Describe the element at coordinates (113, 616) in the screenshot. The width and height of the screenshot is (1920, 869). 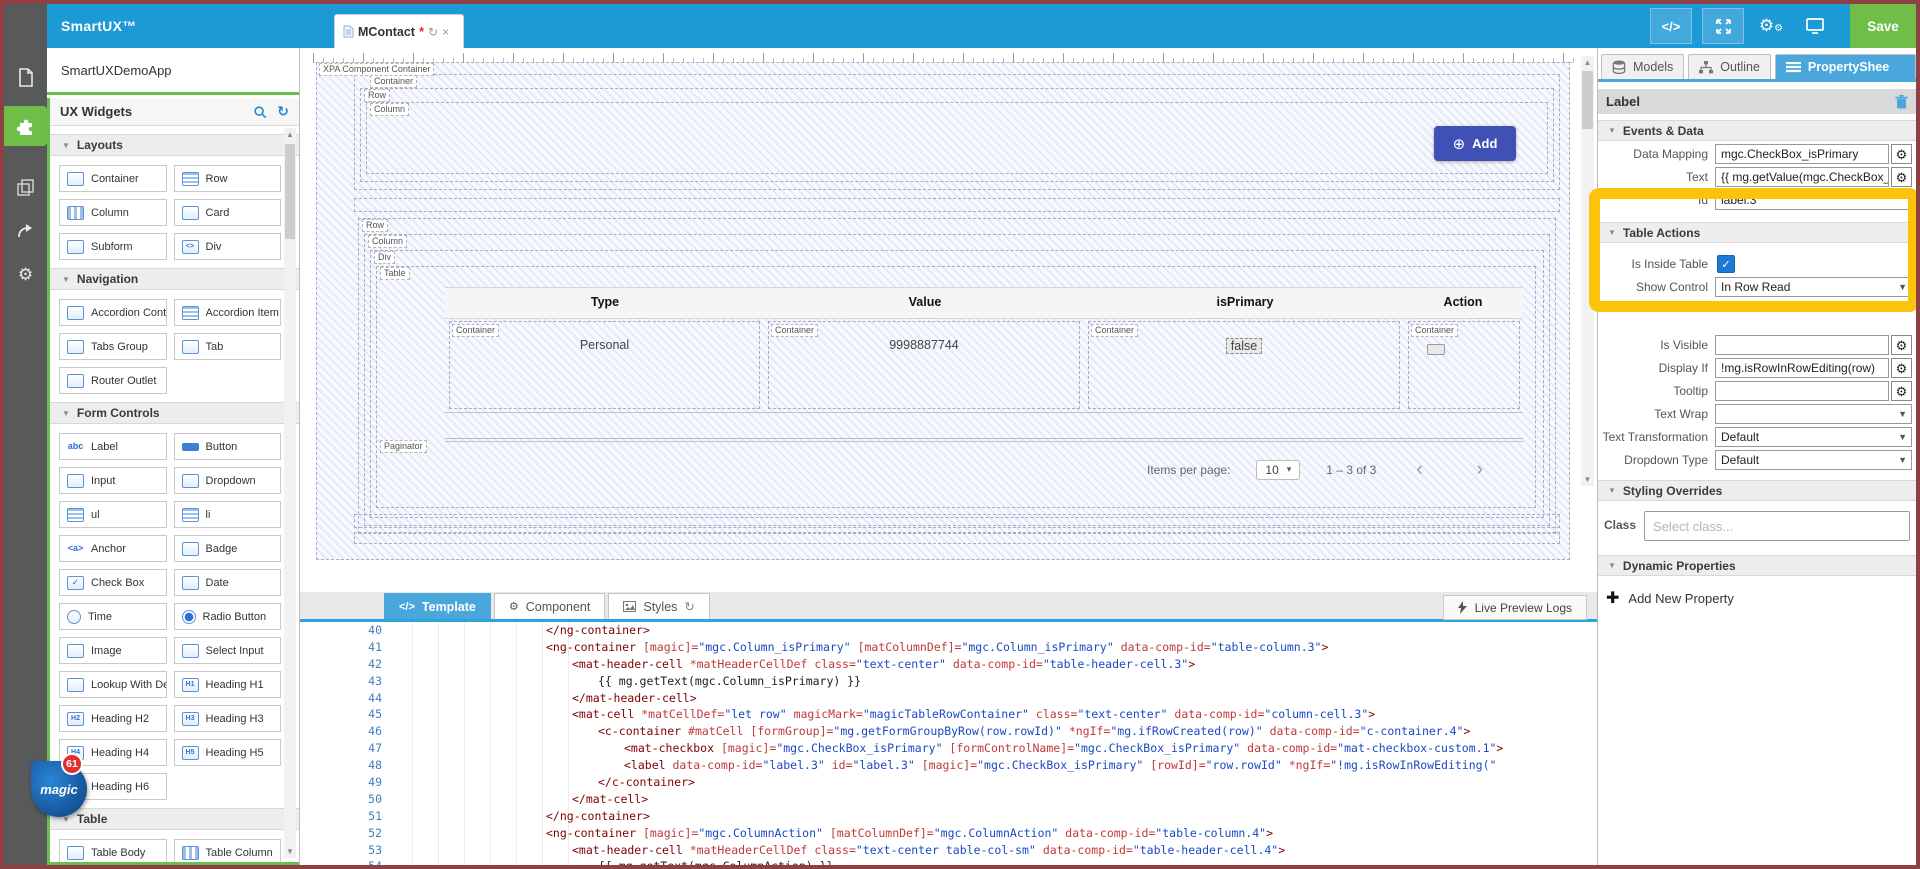
I see `widget-item: Time` at that location.